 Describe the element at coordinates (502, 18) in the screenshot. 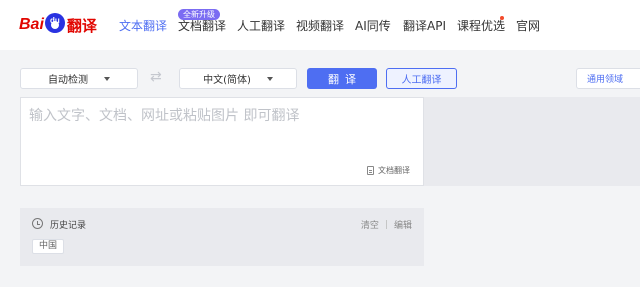

I see `notification-dot` at that location.